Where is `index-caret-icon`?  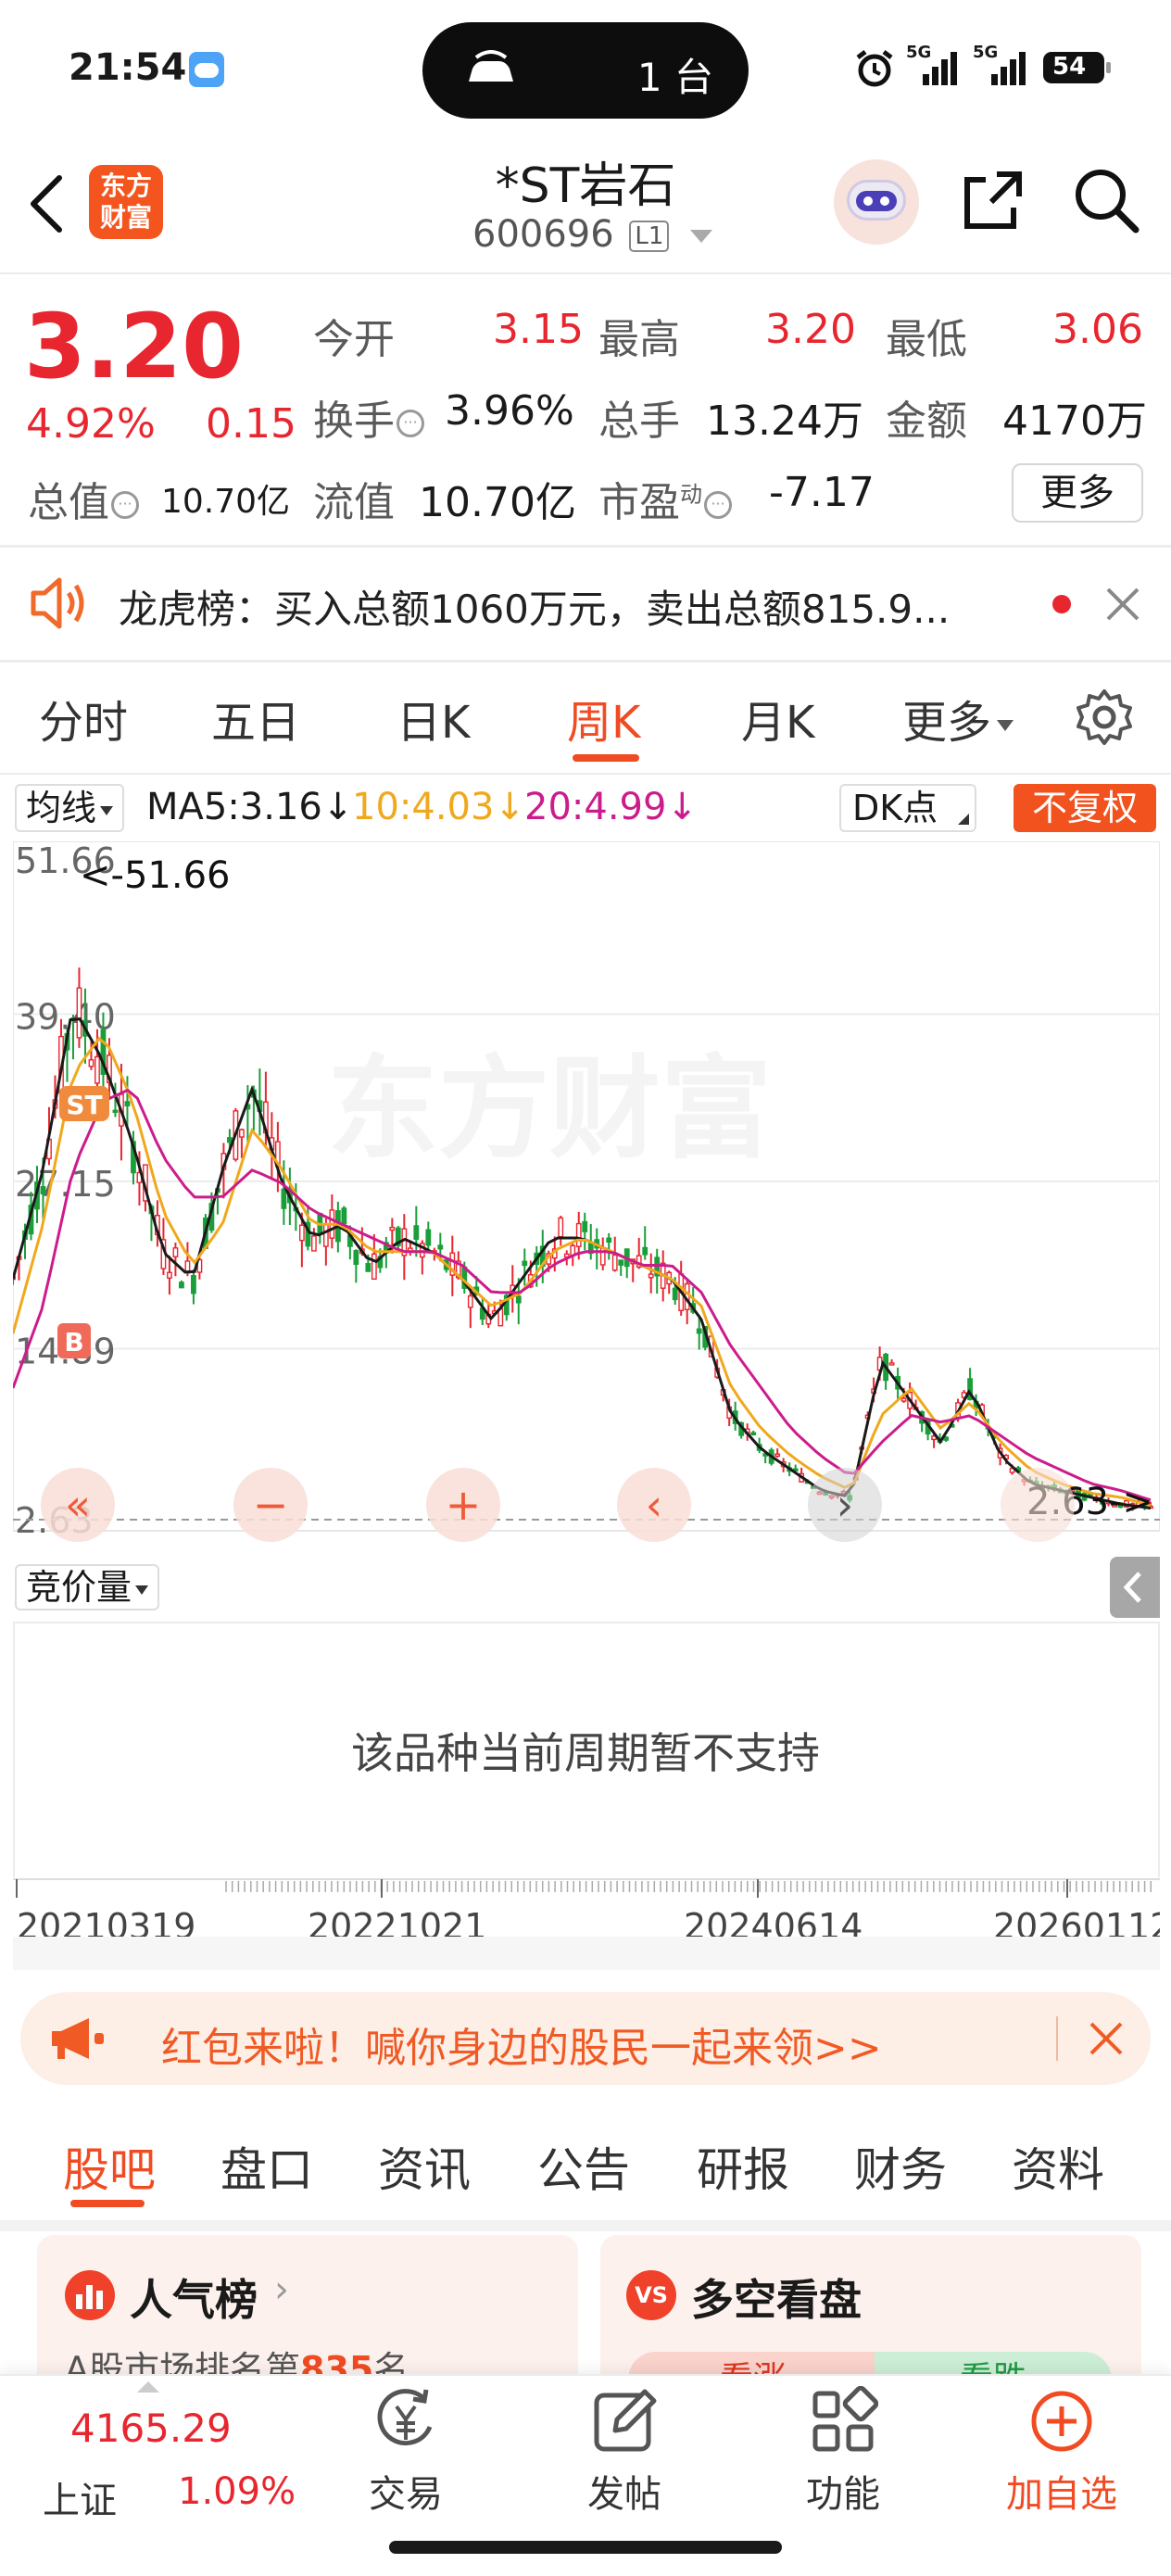 index-caret-icon is located at coordinates (148, 2387).